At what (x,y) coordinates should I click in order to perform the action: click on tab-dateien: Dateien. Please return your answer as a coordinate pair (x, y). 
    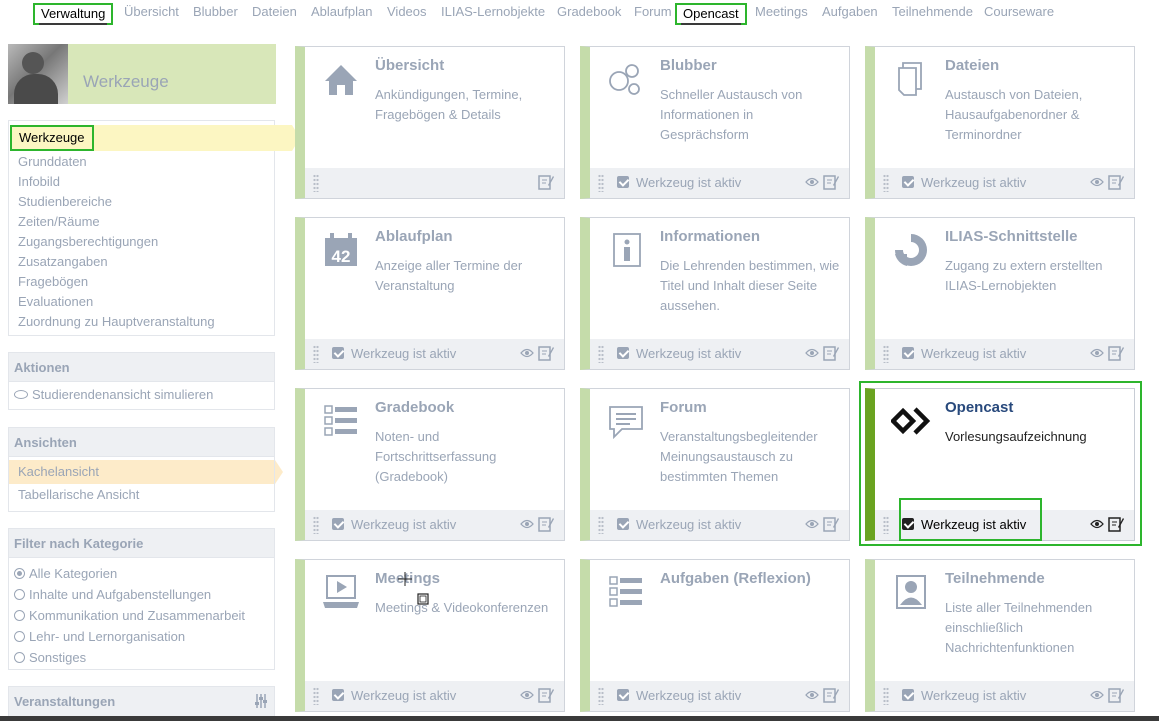
    Looking at the image, I should click on (274, 14).